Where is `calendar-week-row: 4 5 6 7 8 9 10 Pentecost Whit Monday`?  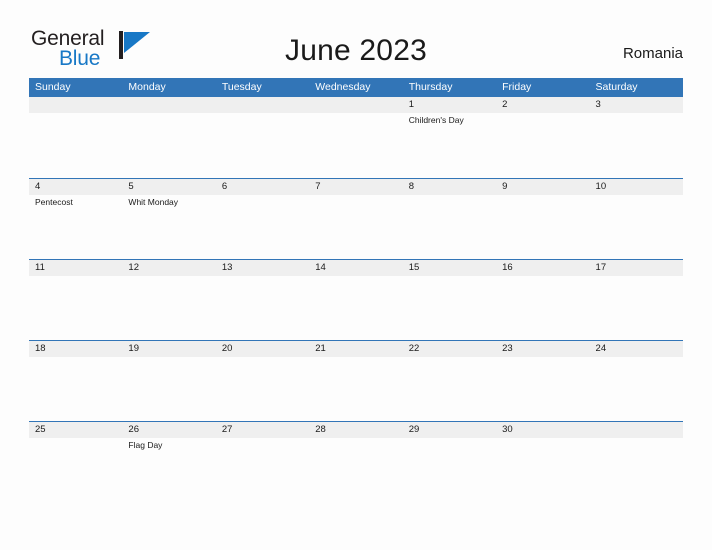 calendar-week-row: 4 5 6 7 8 9 10 Pentecost Whit Monday is located at coordinates (356, 218).